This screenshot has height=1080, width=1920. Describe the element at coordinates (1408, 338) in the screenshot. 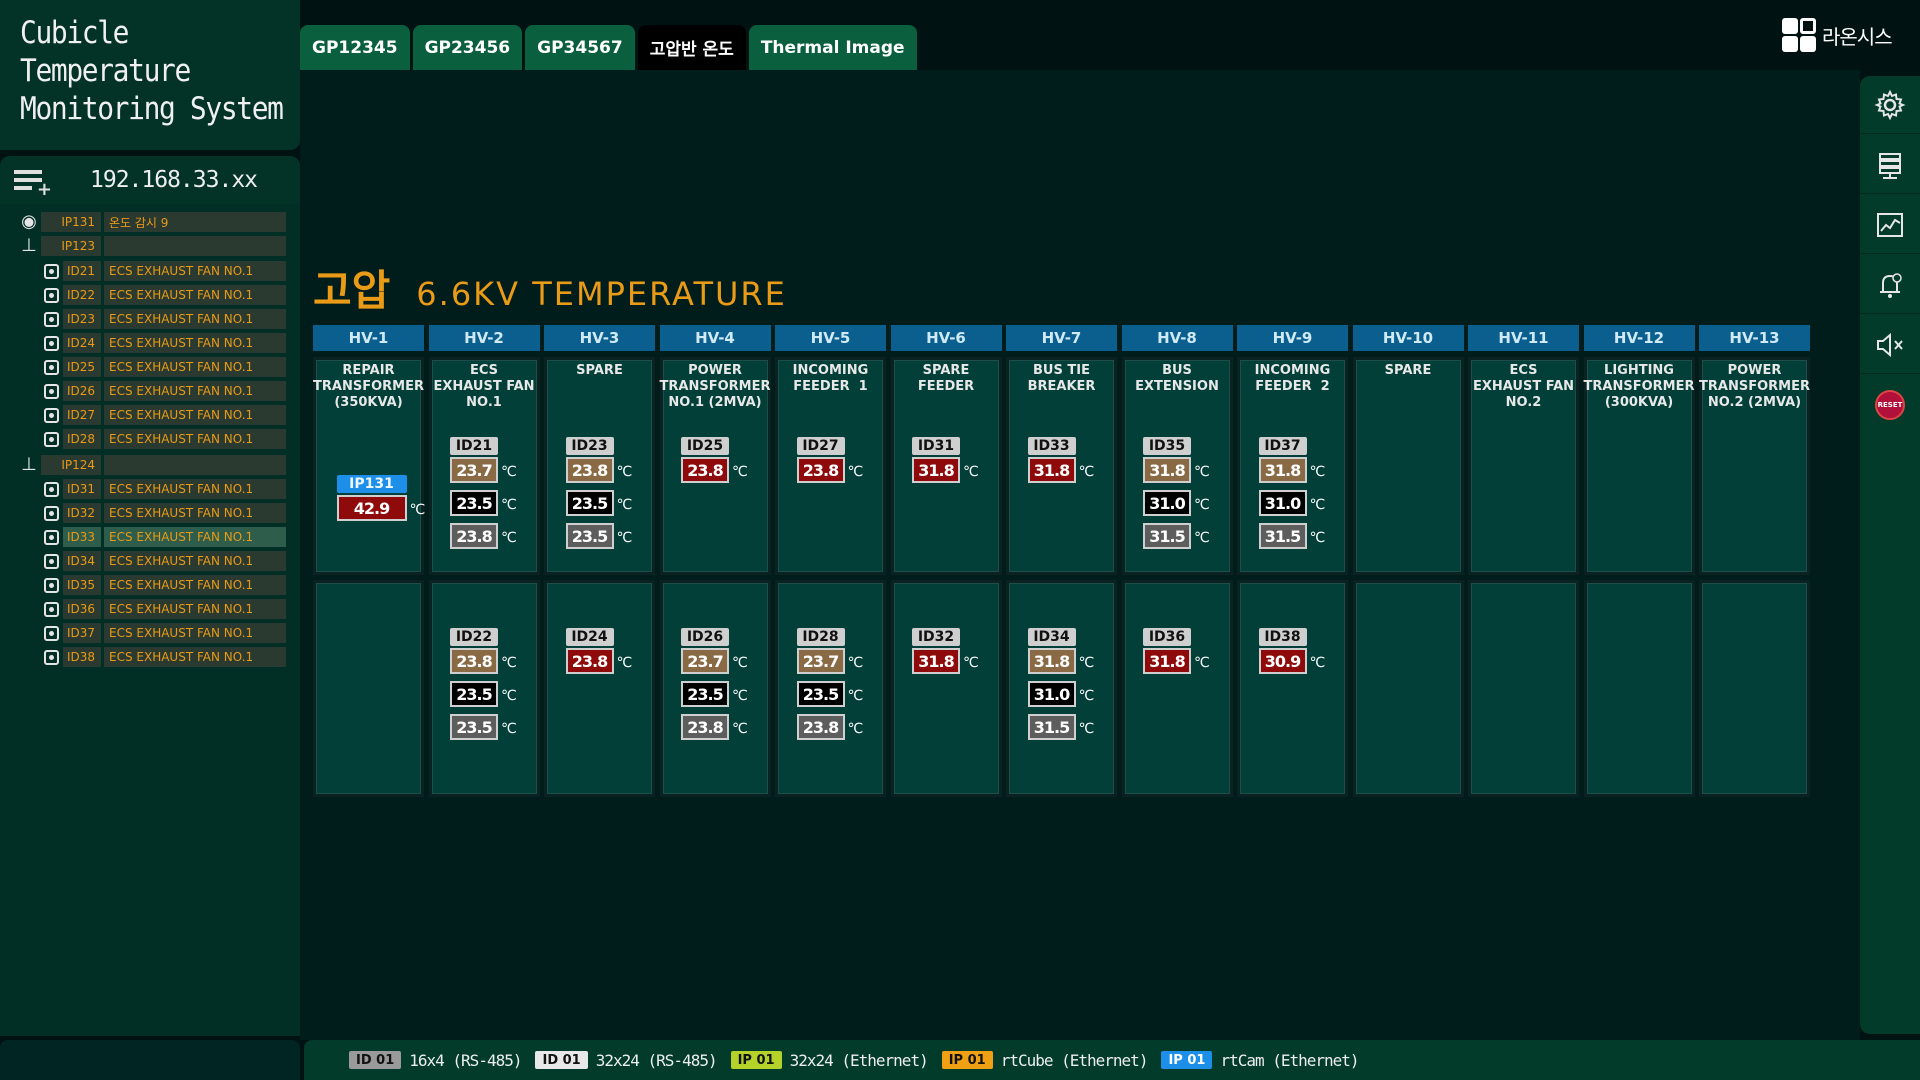

I see `hv-column-header: HV-10` at that location.